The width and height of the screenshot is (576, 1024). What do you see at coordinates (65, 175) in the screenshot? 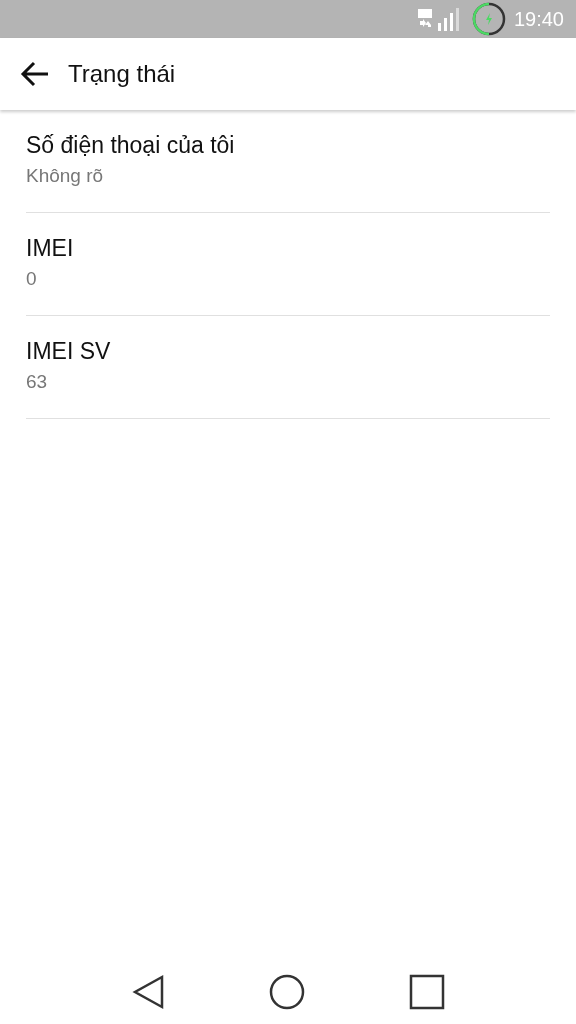
I see `setting-value: Không rõ` at bounding box center [65, 175].